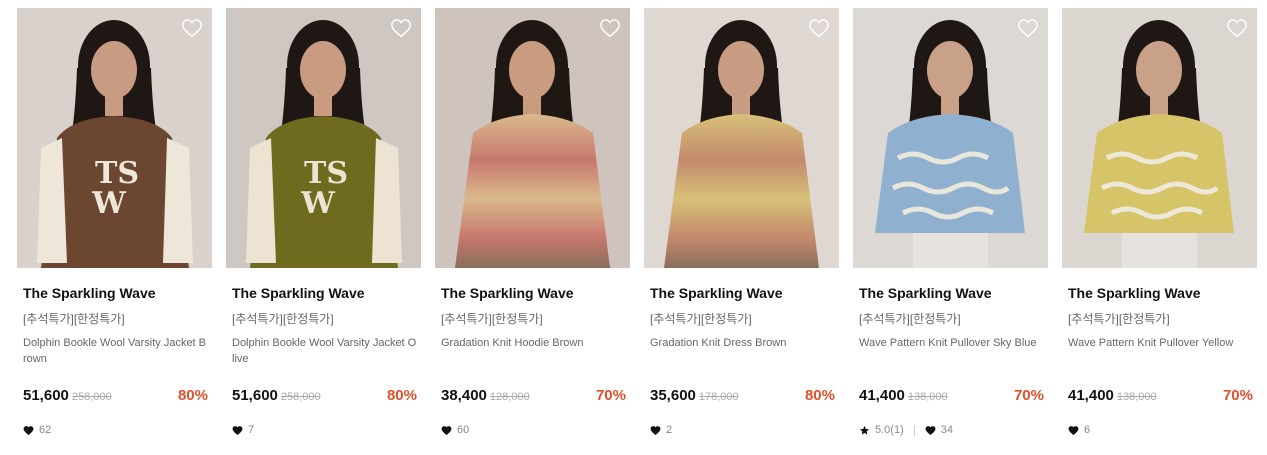  Describe the element at coordinates (117, 430) in the screenshot. I see `product-meta: 62` at that location.